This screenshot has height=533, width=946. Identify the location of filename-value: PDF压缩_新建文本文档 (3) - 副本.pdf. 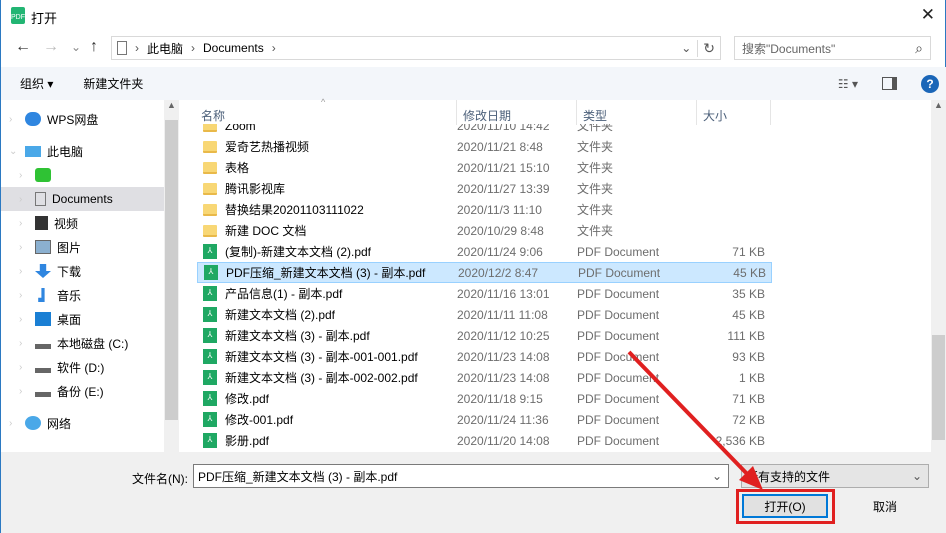
(298, 476).